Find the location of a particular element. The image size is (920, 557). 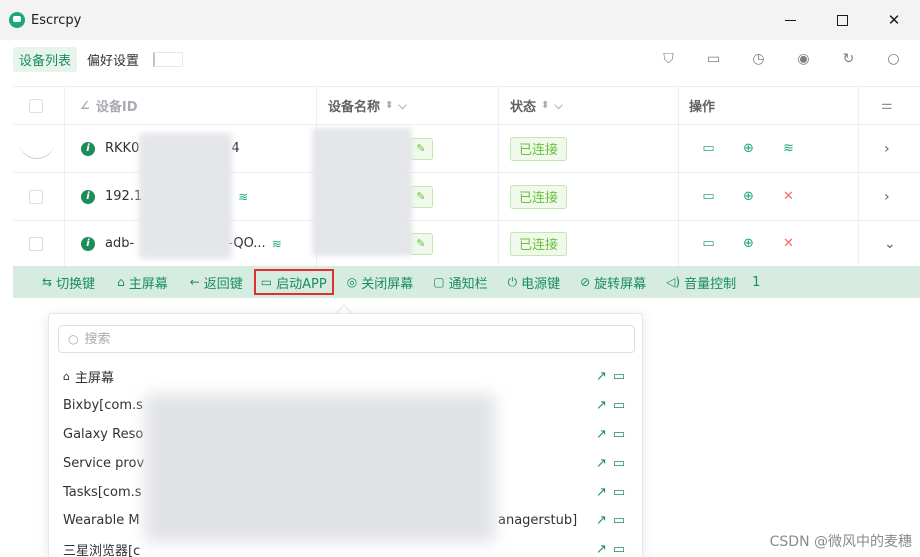

volume-button: ◁) 音量控制 is located at coordinates (701, 282).